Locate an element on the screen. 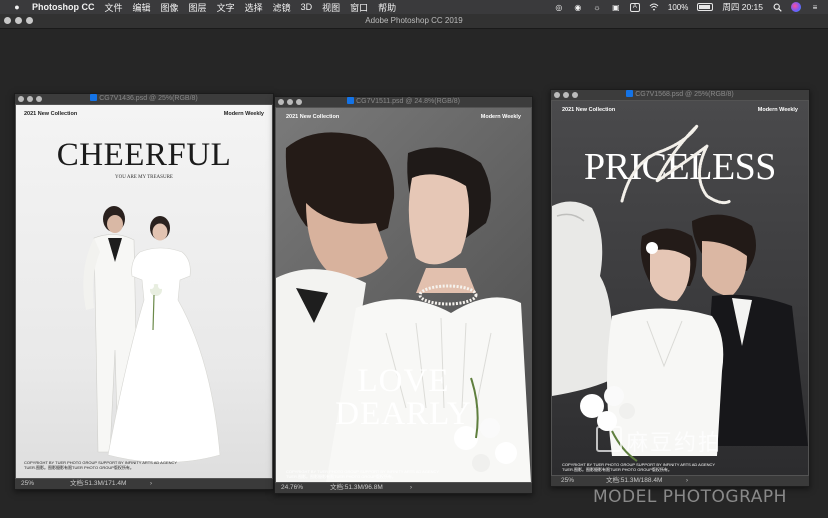  document-title-bar: CG7V1568.psd @ 25%(RGB/8) is located at coordinates (680, 95).